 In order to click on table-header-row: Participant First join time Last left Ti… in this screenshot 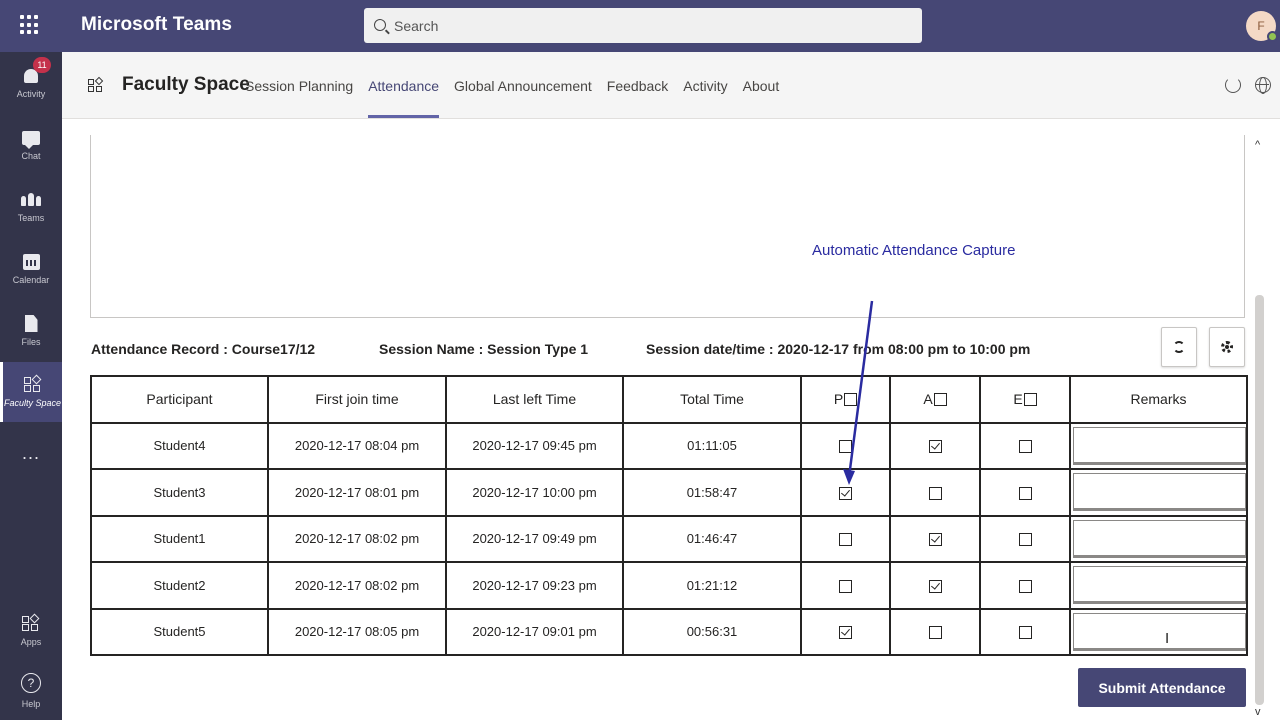, I will do `click(669, 399)`.